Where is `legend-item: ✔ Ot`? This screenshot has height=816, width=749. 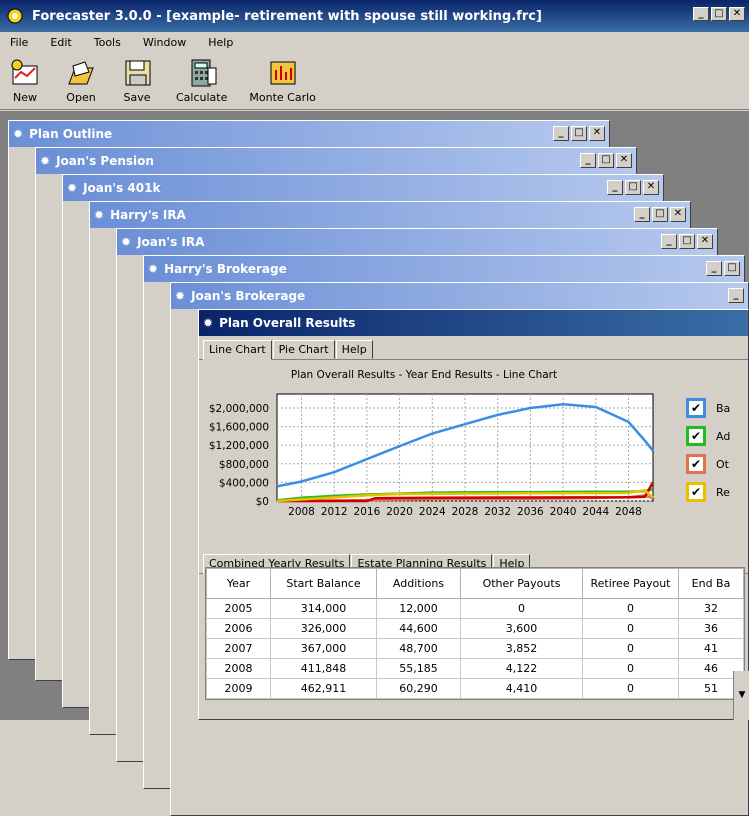 legend-item: ✔ Ot is located at coordinates (708, 464).